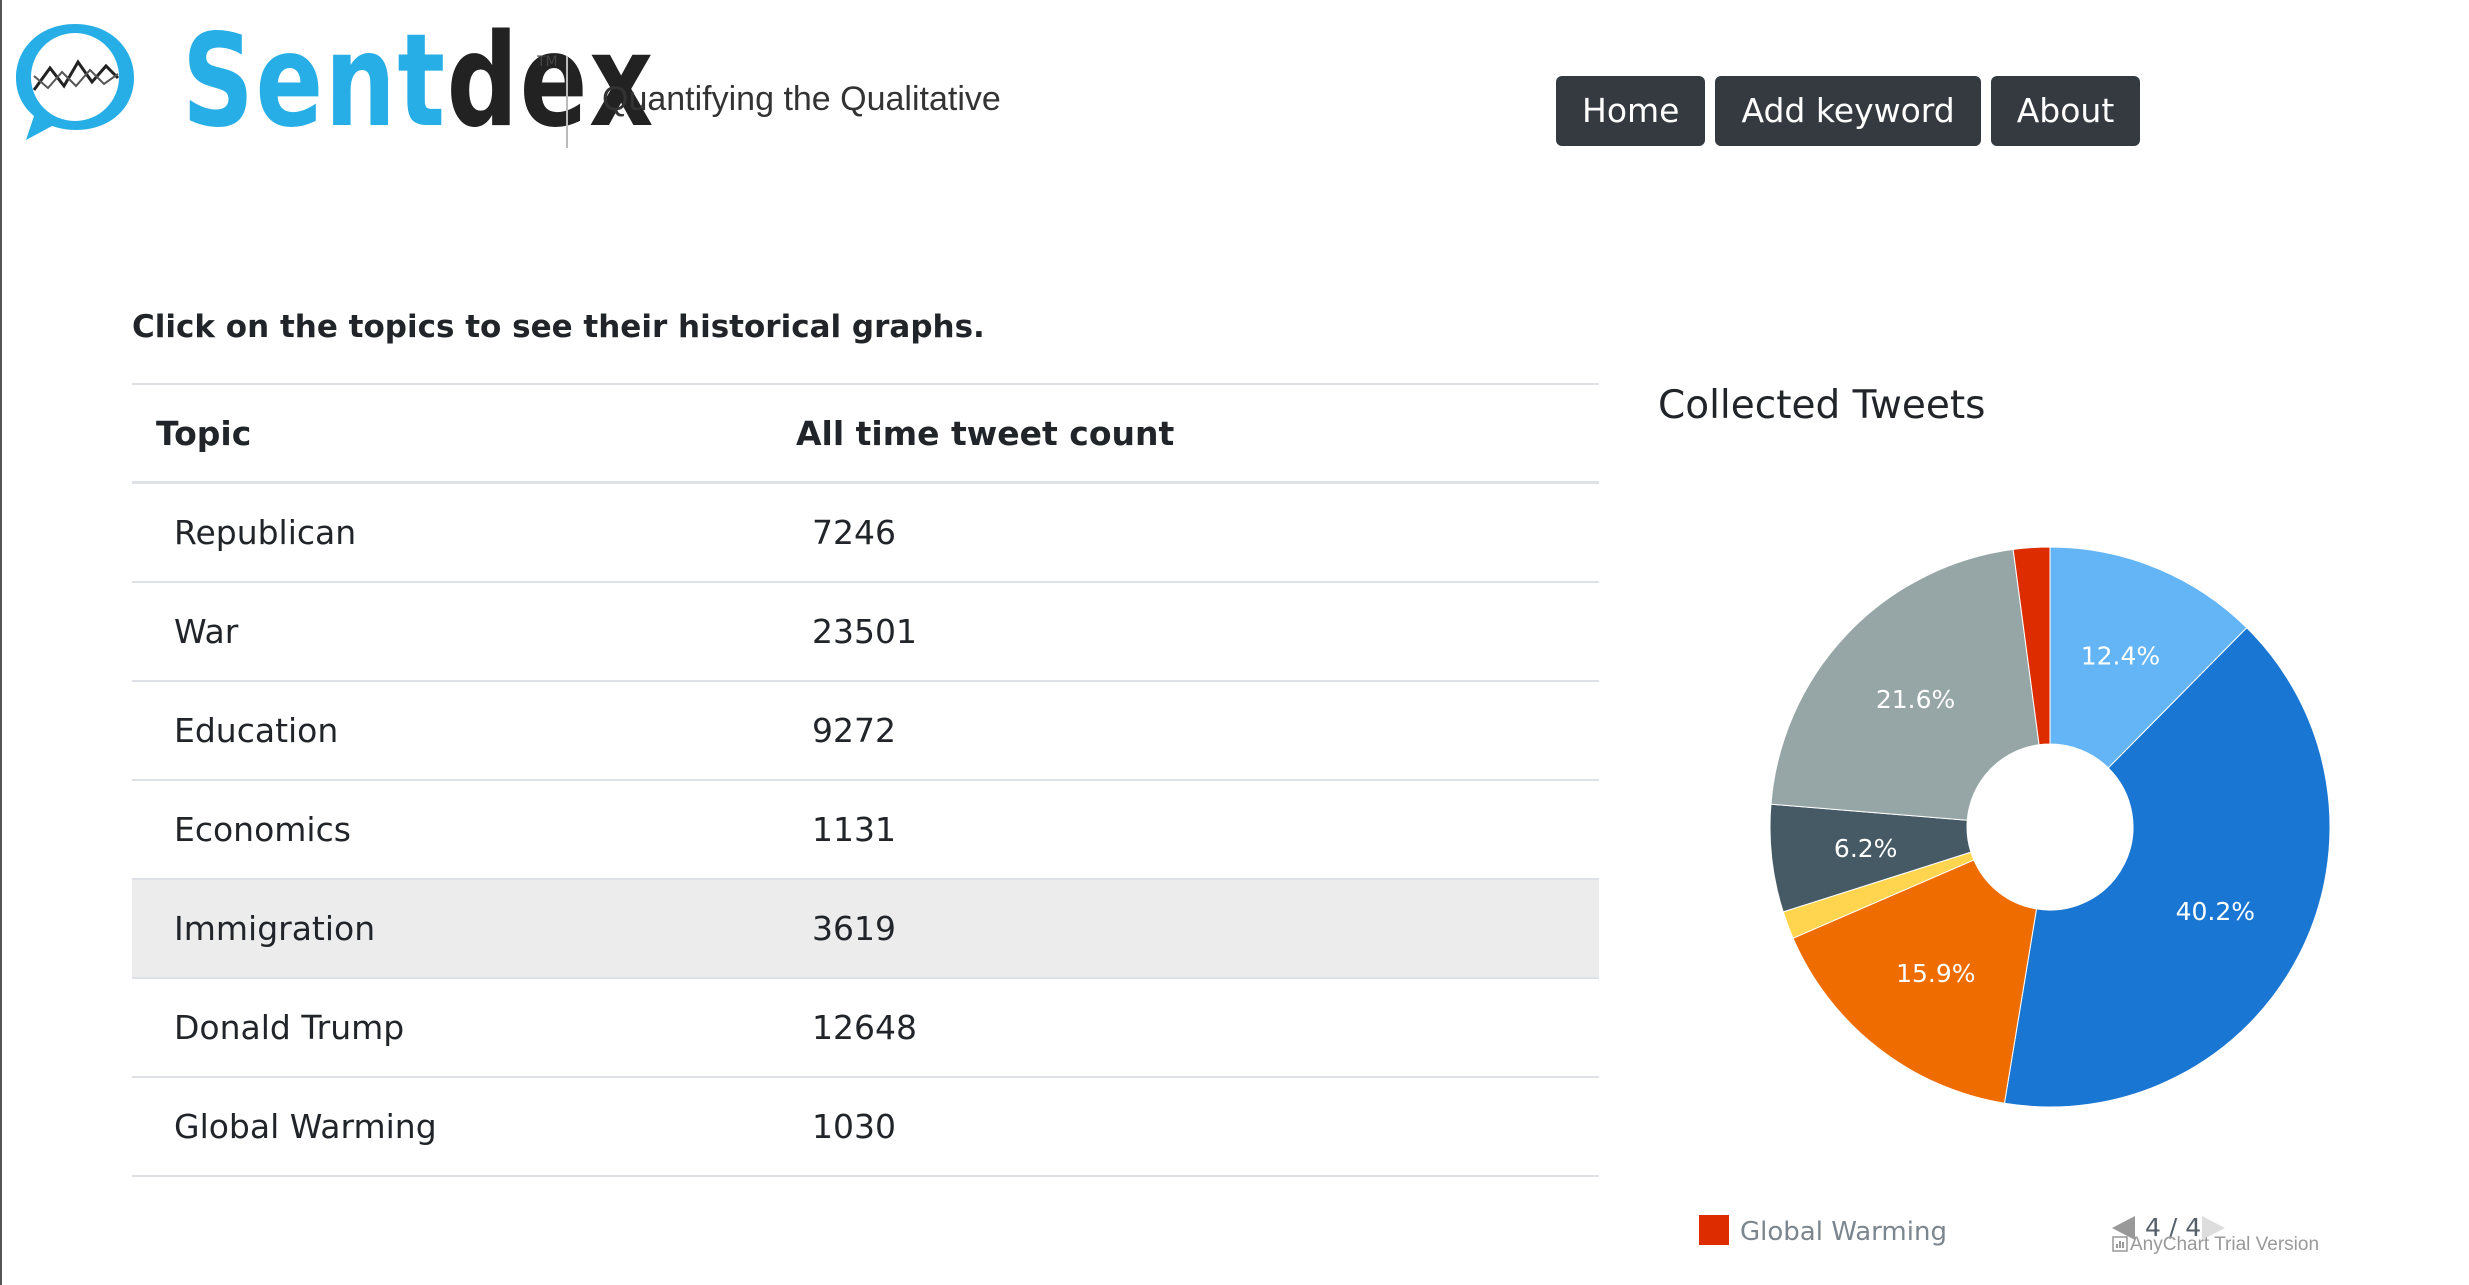 Image resolution: width=2469 pixels, height=1285 pixels. I want to click on column-header-count: All time tweet count, so click(1197, 433).